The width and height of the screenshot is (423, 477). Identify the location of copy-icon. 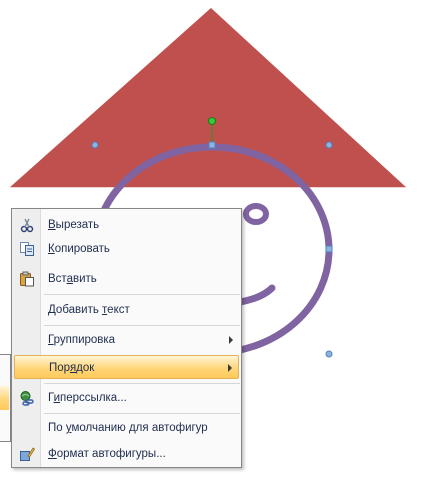
(27, 249).